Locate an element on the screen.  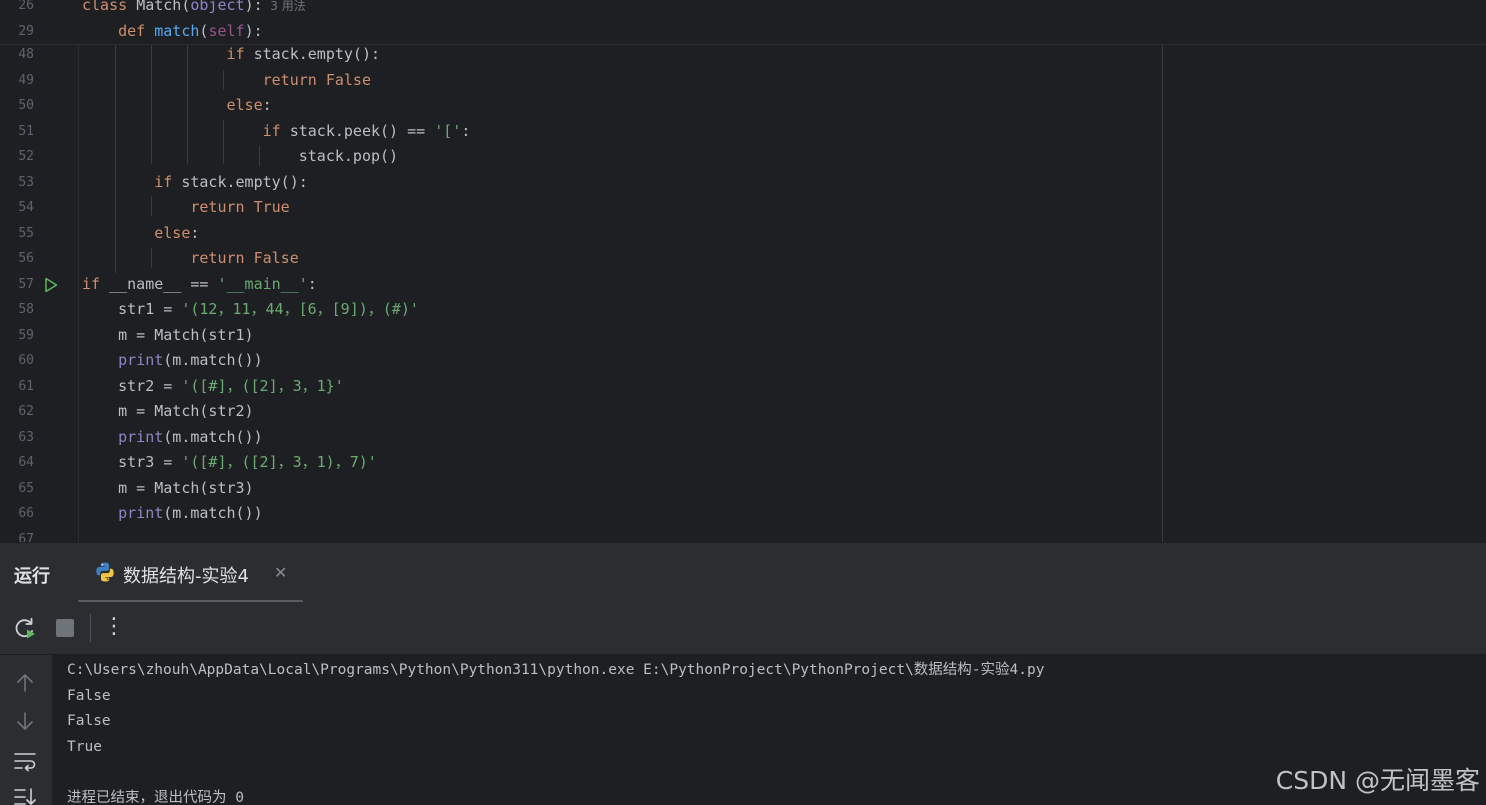
scroll-to-end-icon is located at coordinates (25, 795).